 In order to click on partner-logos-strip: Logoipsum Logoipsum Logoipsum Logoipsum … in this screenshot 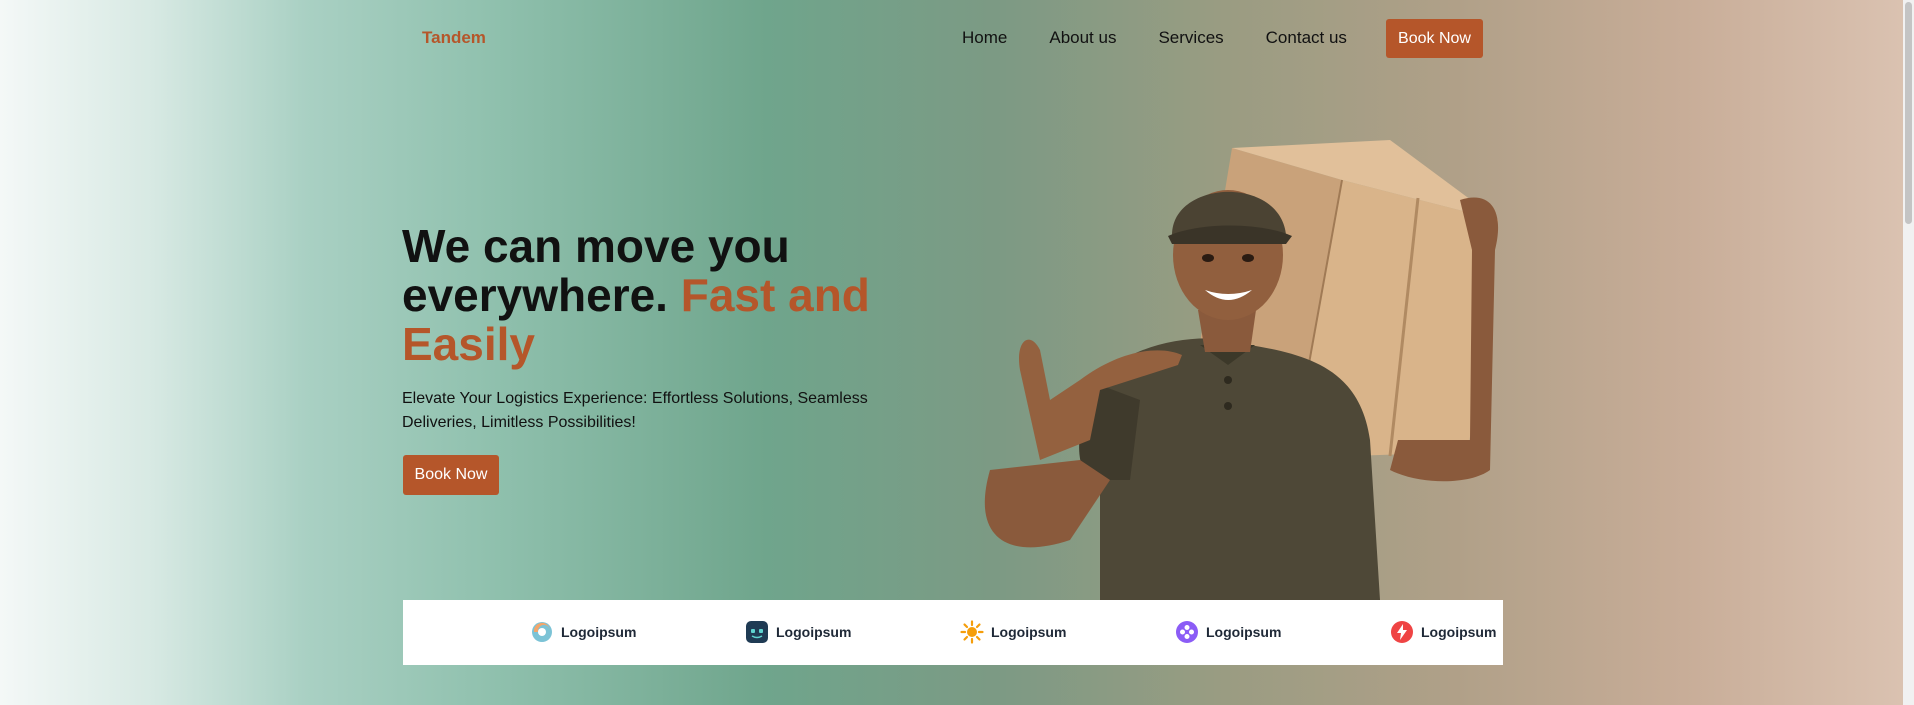, I will do `click(953, 632)`.